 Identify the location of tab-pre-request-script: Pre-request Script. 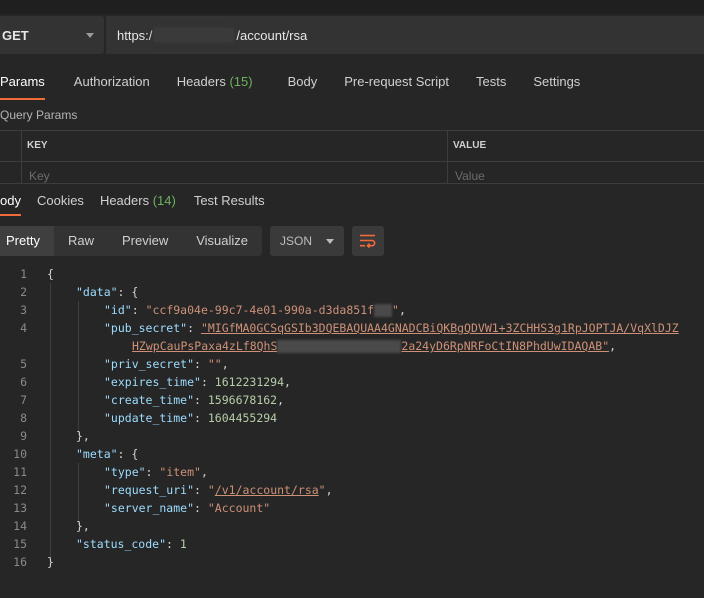
(396, 81).